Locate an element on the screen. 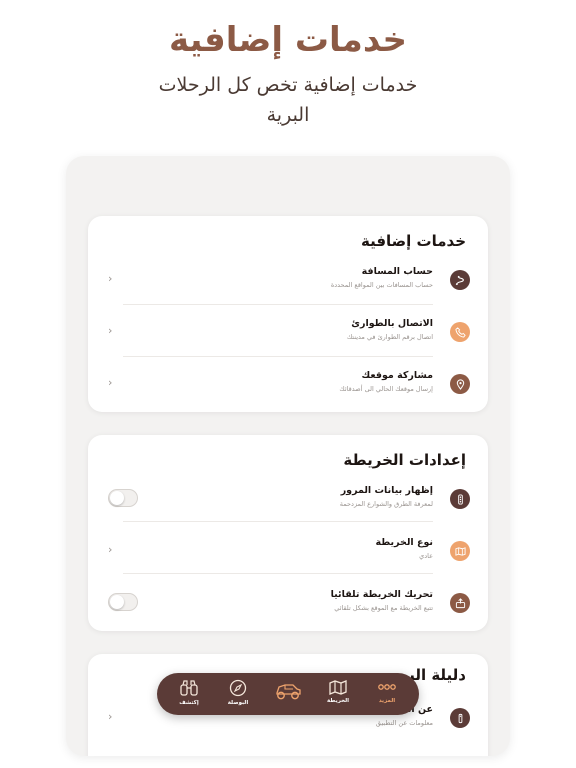 This screenshot has width=576, height=768. traffic-toggle is located at coordinates (123, 498).